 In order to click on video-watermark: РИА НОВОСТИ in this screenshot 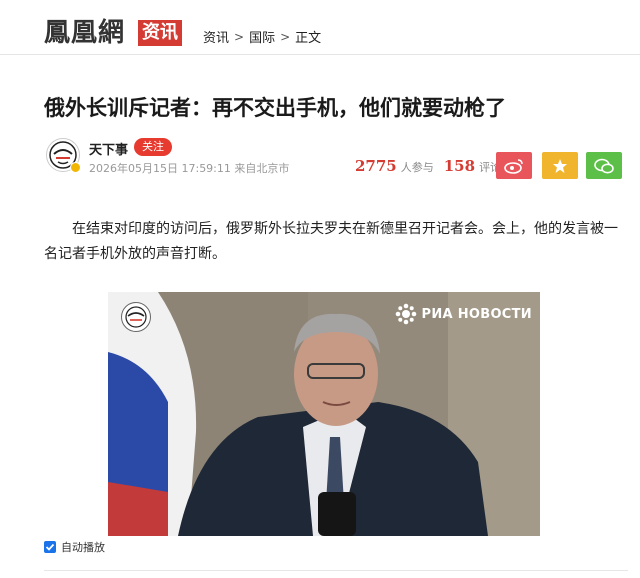, I will do `click(463, 314)`.